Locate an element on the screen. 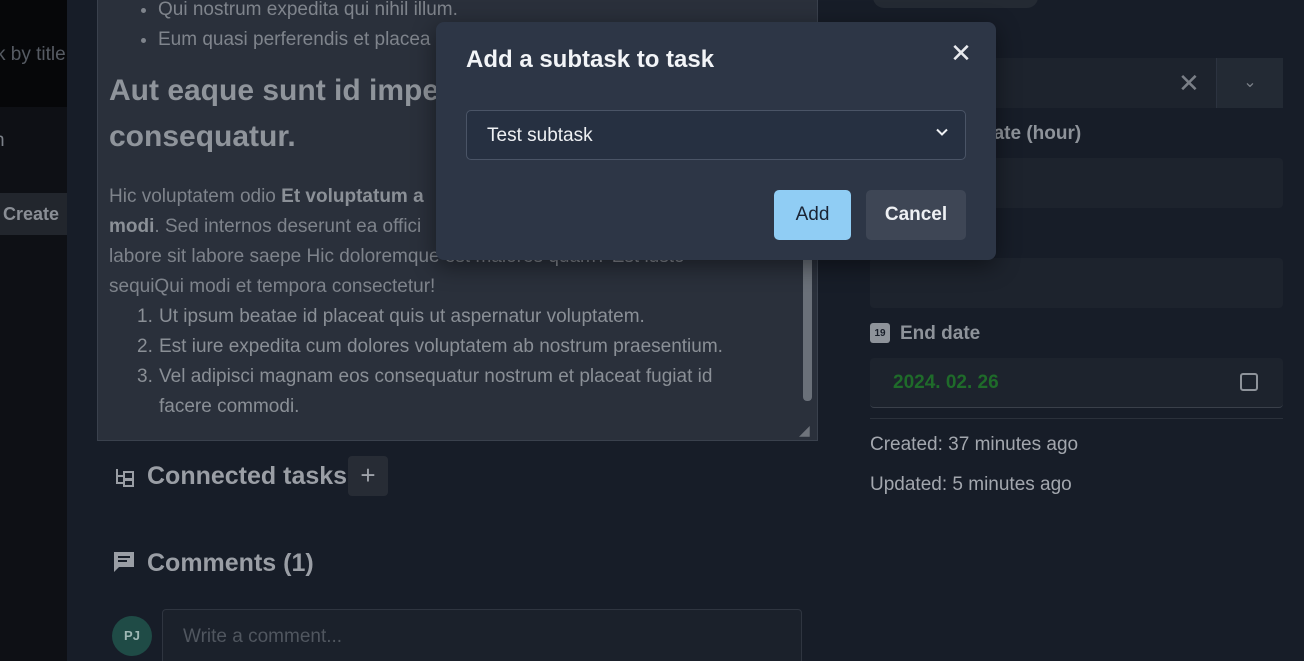  updated-text: Updated: 5 minutes ago is located at coordinates (971, 484).